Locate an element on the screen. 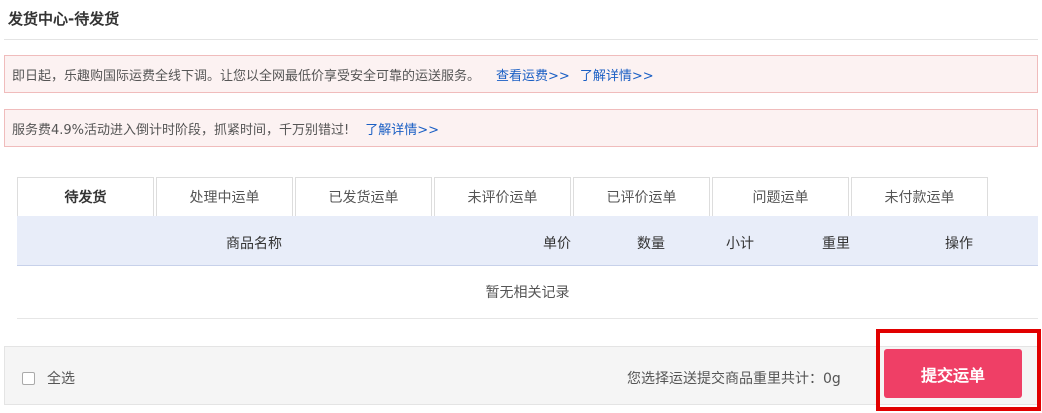 The height and width of the screenshot is (413, 1042). notice-text: 即日起，乐趣购国际运费全线下调。让您以全网最低价享受安全可靠的运送服务。 is located at coordinates (246, 76).